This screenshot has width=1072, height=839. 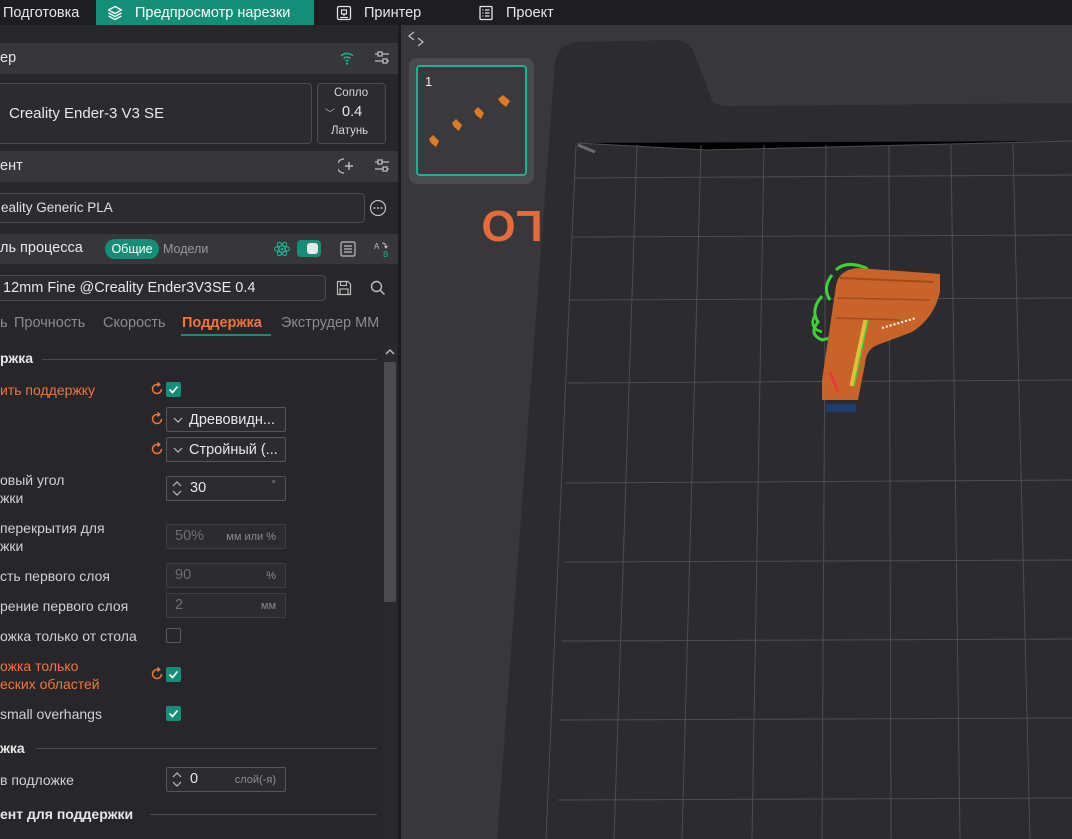 What do you see at coordinates (41, 12) in the screenshot?
I see `tab-prepare-label: Подготовка` at bounding box center [41, 12].